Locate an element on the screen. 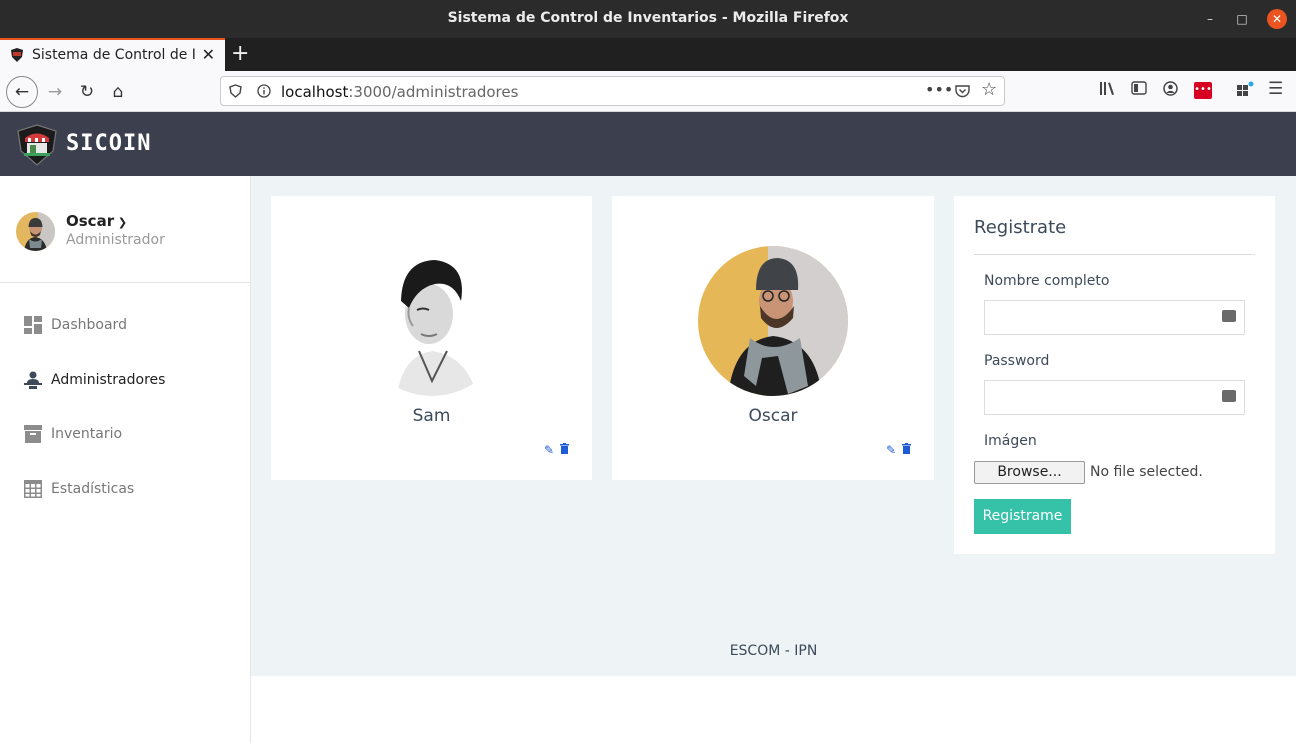 This screenshot has width=1296, height=743. user-name: Oscar is located at coordinates (90, 221).